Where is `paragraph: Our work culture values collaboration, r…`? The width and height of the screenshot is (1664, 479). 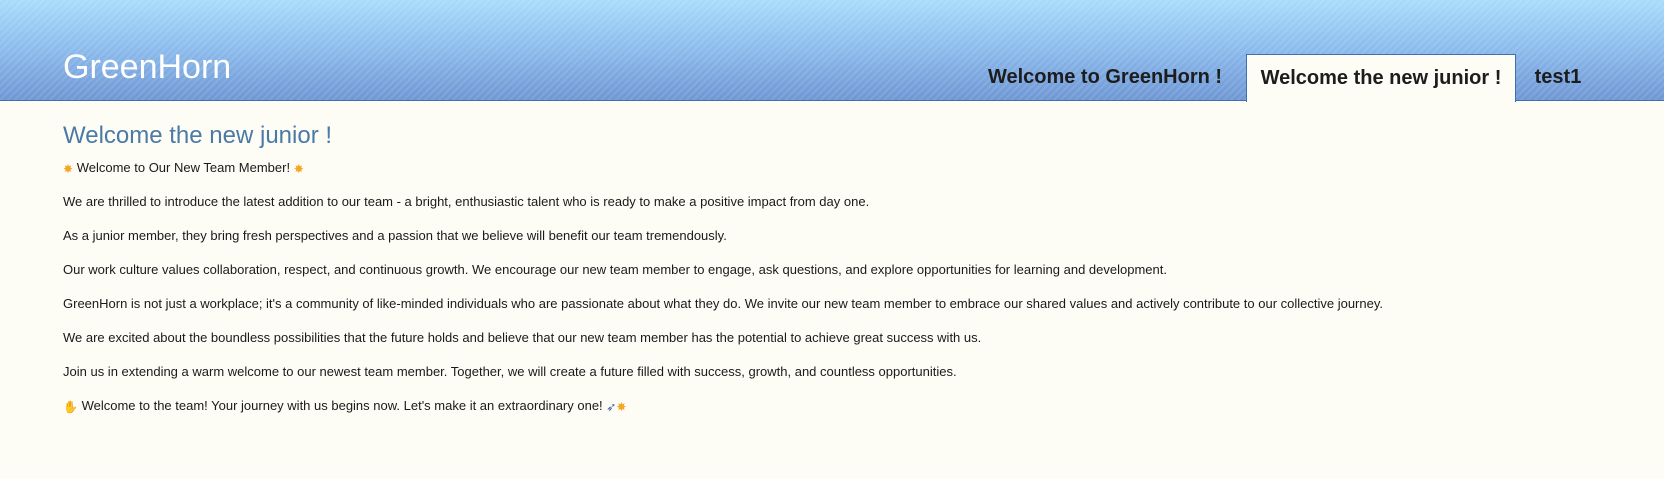 paragraph: Our work culture values collaboration, r… is located at coordinates (615, 269).